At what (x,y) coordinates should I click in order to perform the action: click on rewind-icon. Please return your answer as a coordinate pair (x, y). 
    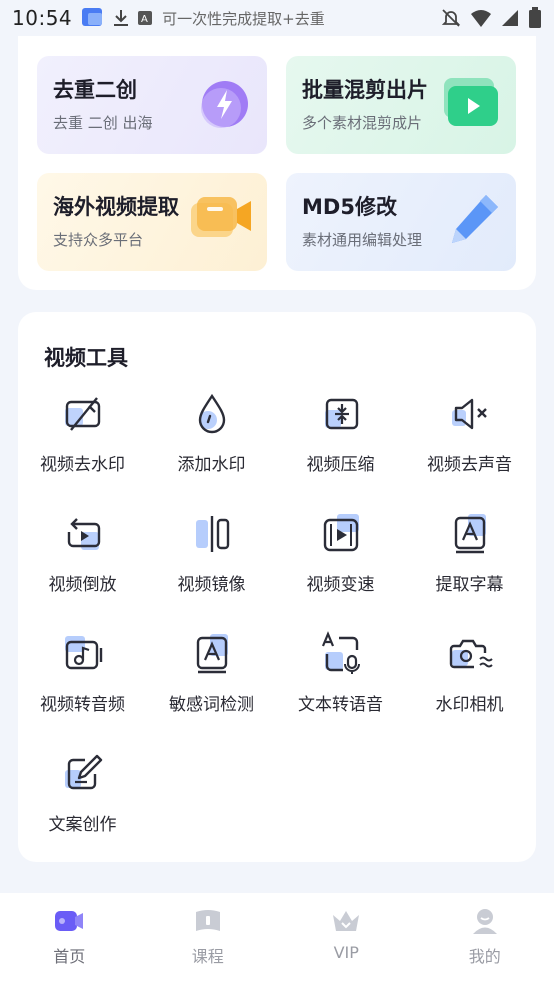
    Looking at the image, I should click on (83, 534).